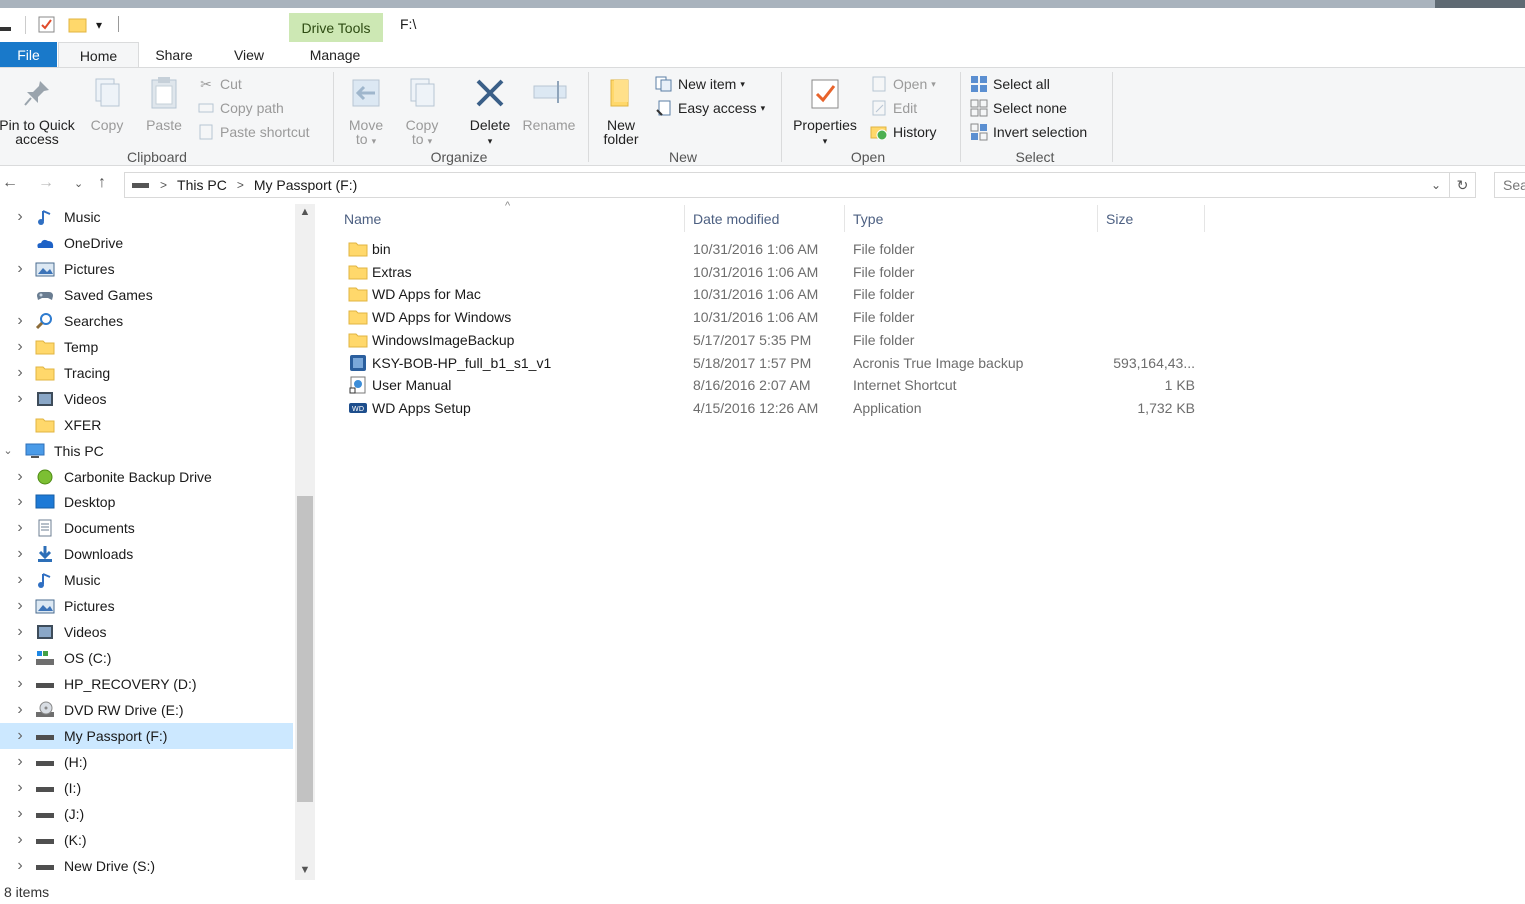 Image resolution: width=1525 pixels, height=904 pixels. Describe the element at coordinates (146, 658) in the screenshot. I see `nav-item: › OS (C:)` at that location.